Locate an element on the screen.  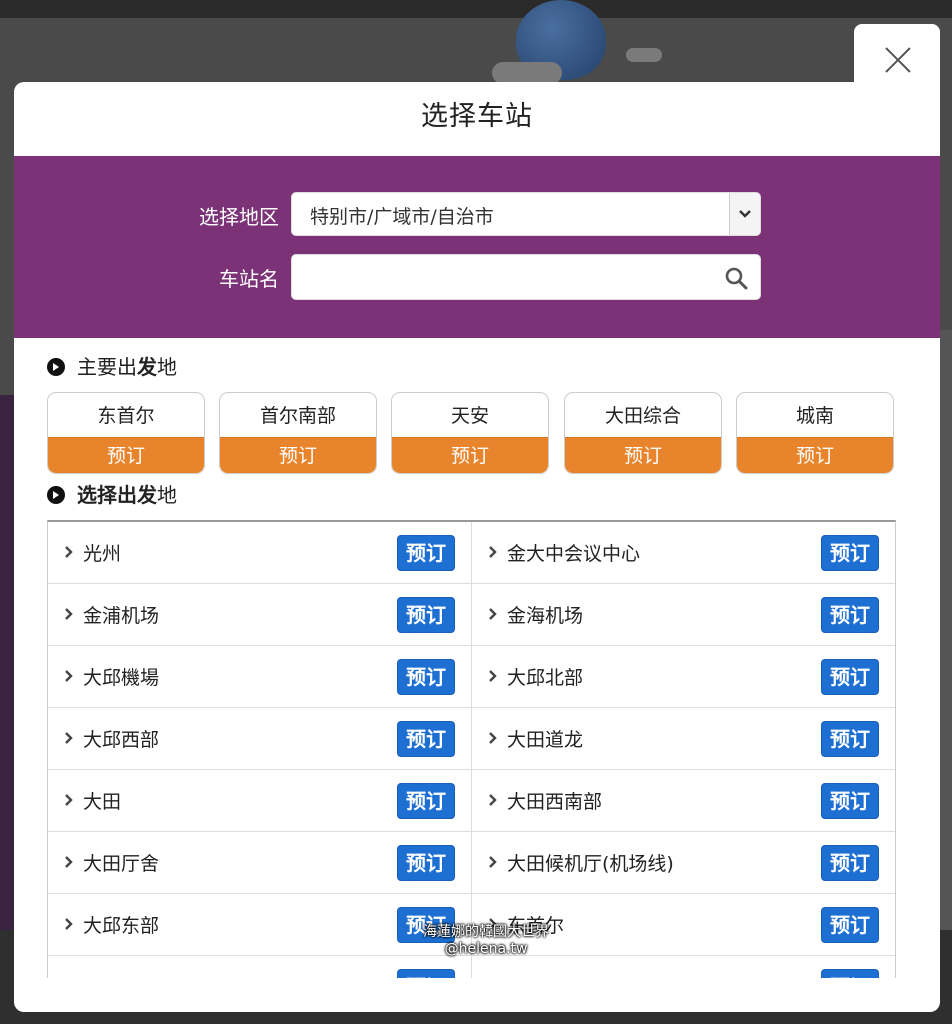
station-item: 金浦机场 预订 is located at coordinates (259, 614).